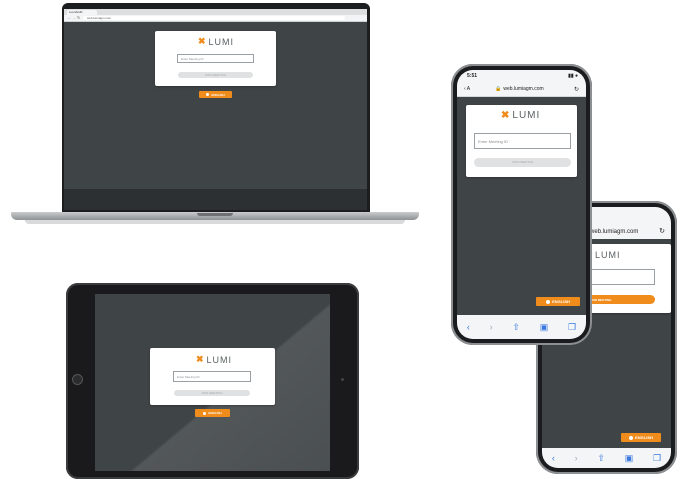  What do you see at coordinates (621, 277) in the screenshot?
I see `meeting-id-input` at bounding box center [621, 277].